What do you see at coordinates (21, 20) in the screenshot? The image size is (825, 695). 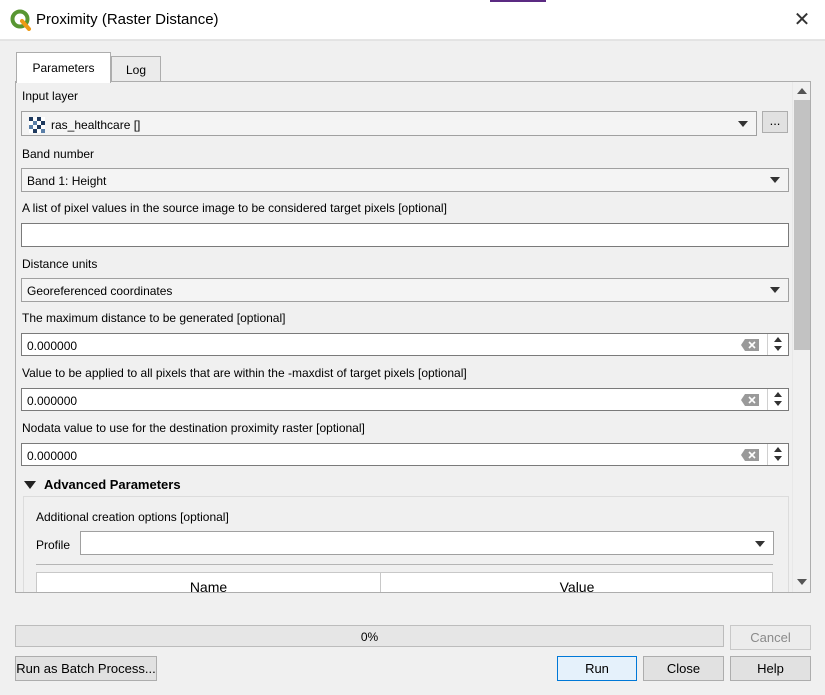 I see `qgis-logo-icon` at bounding box center [21, 20].